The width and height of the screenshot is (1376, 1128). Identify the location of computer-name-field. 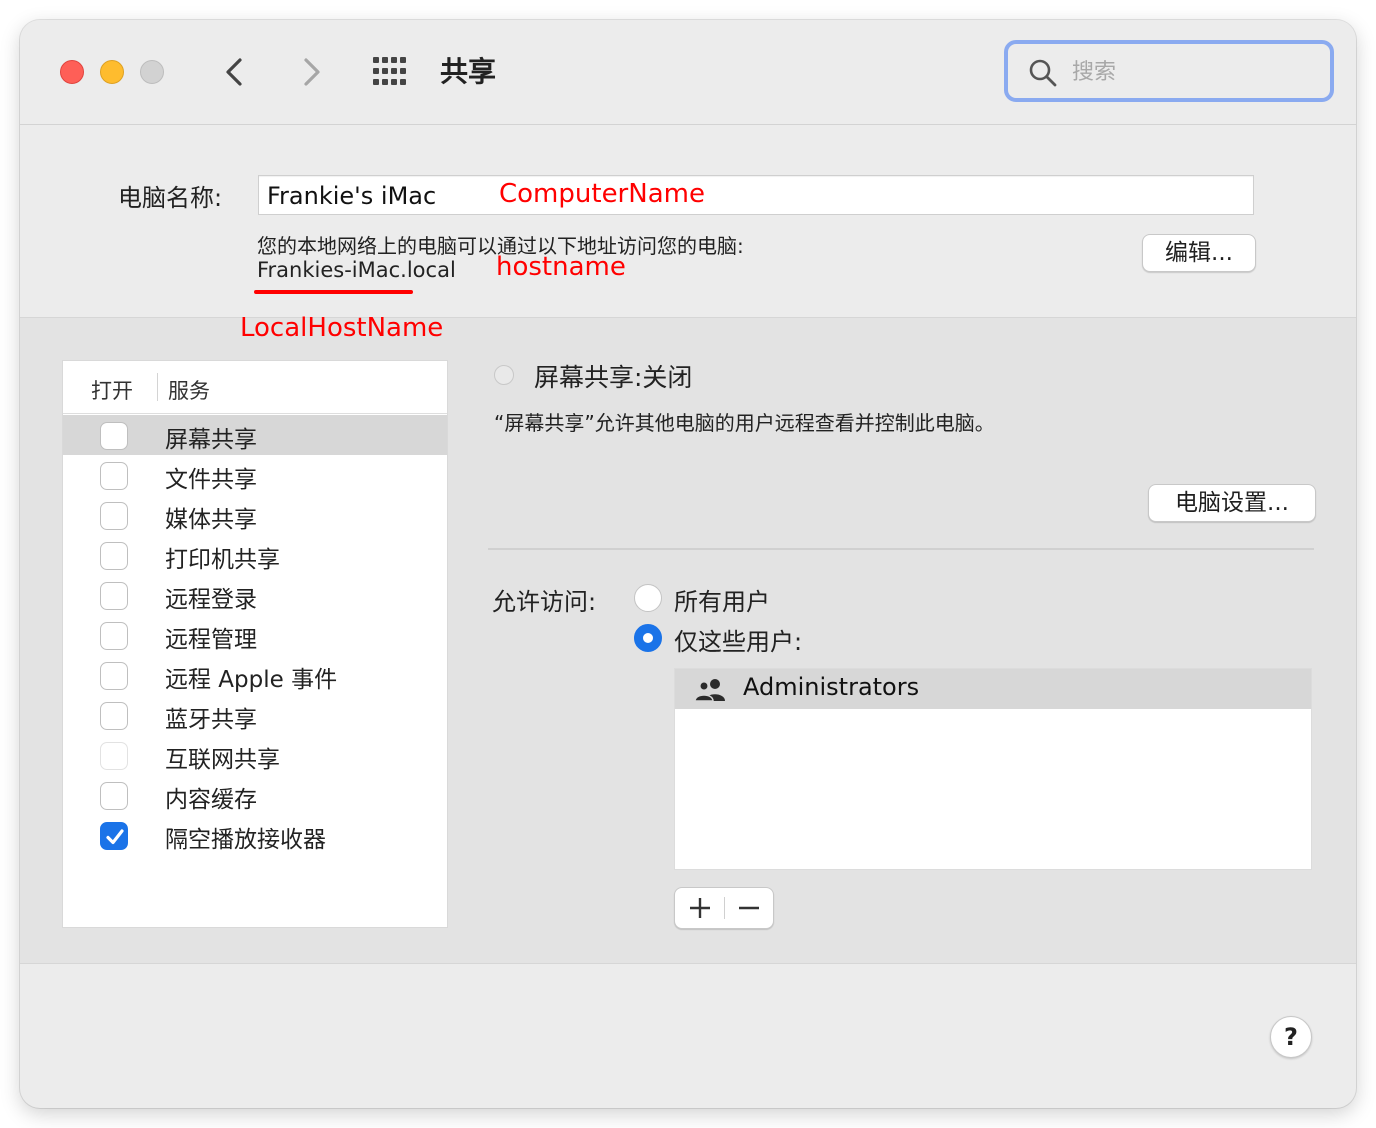
(756, 195).